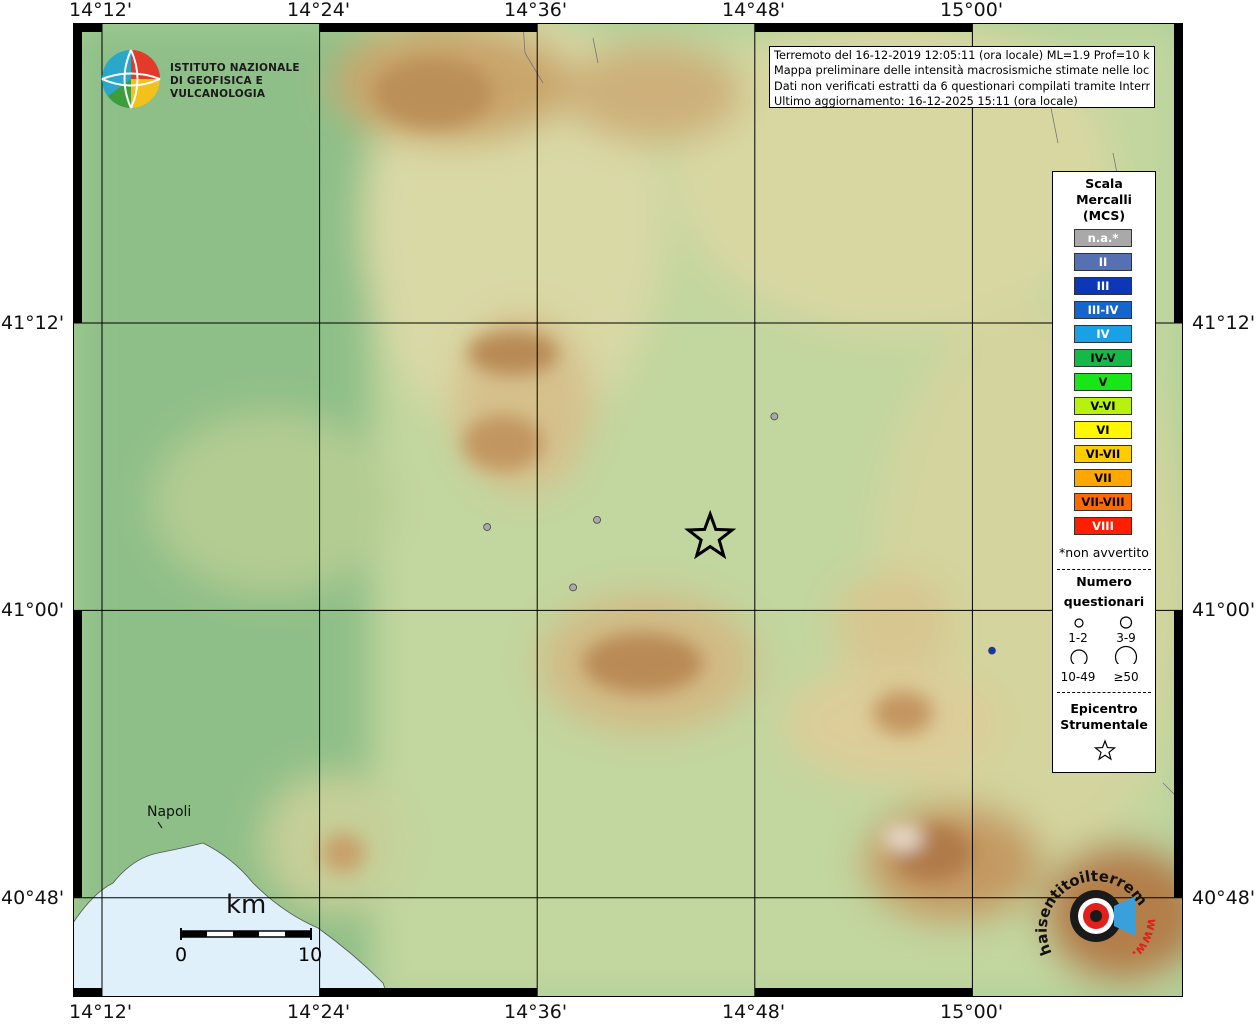  Describe the element at coordinates (101, 10) in the screenshot. I see `lon-tick-top-1: 14°12'` at that location.